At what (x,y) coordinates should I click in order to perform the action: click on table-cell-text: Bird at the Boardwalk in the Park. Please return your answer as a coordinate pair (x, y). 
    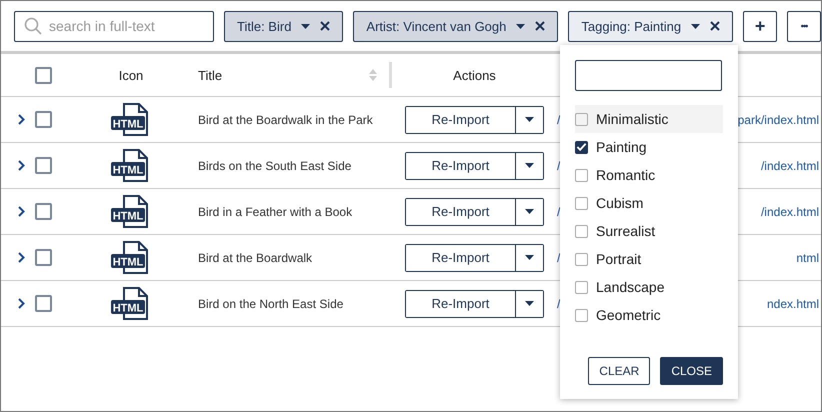
    Looking at the image, I should click on (285, 119).